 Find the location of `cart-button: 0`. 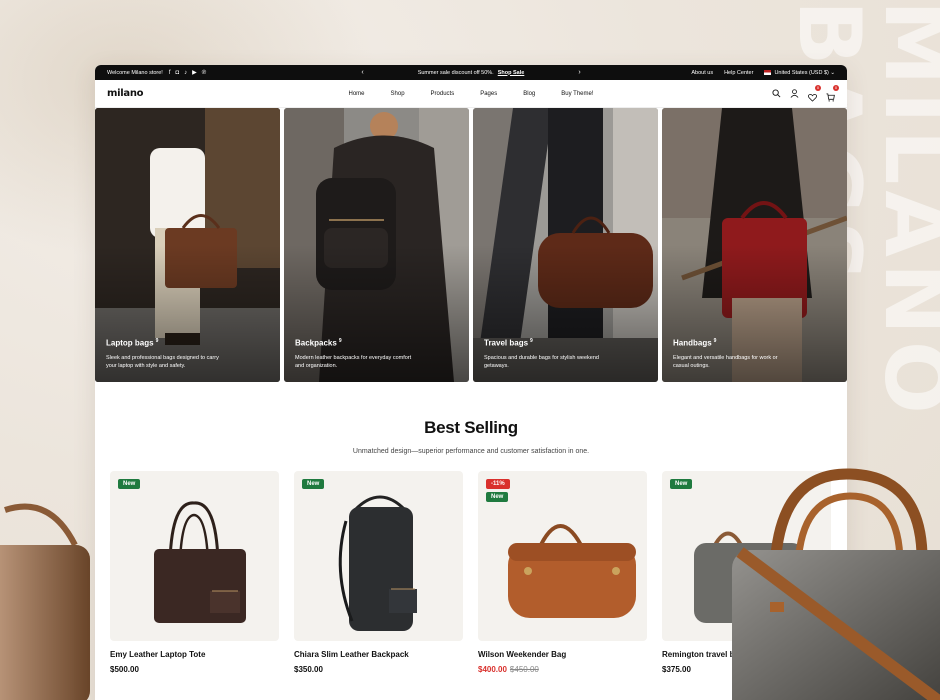

cart-button: 0 is located at coordinates (832, 93).